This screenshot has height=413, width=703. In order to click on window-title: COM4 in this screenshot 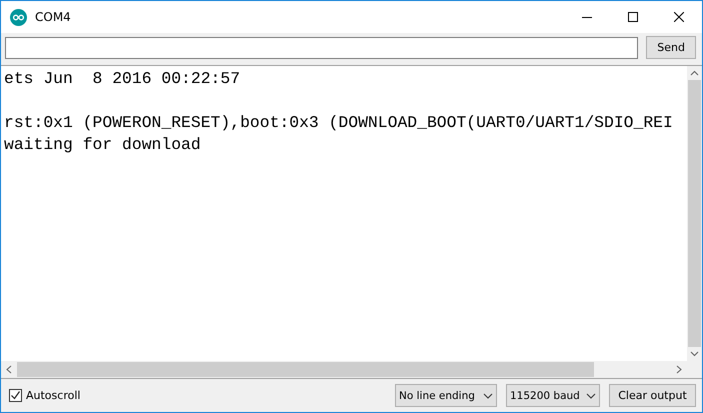, I will do `click(53, 17)`.